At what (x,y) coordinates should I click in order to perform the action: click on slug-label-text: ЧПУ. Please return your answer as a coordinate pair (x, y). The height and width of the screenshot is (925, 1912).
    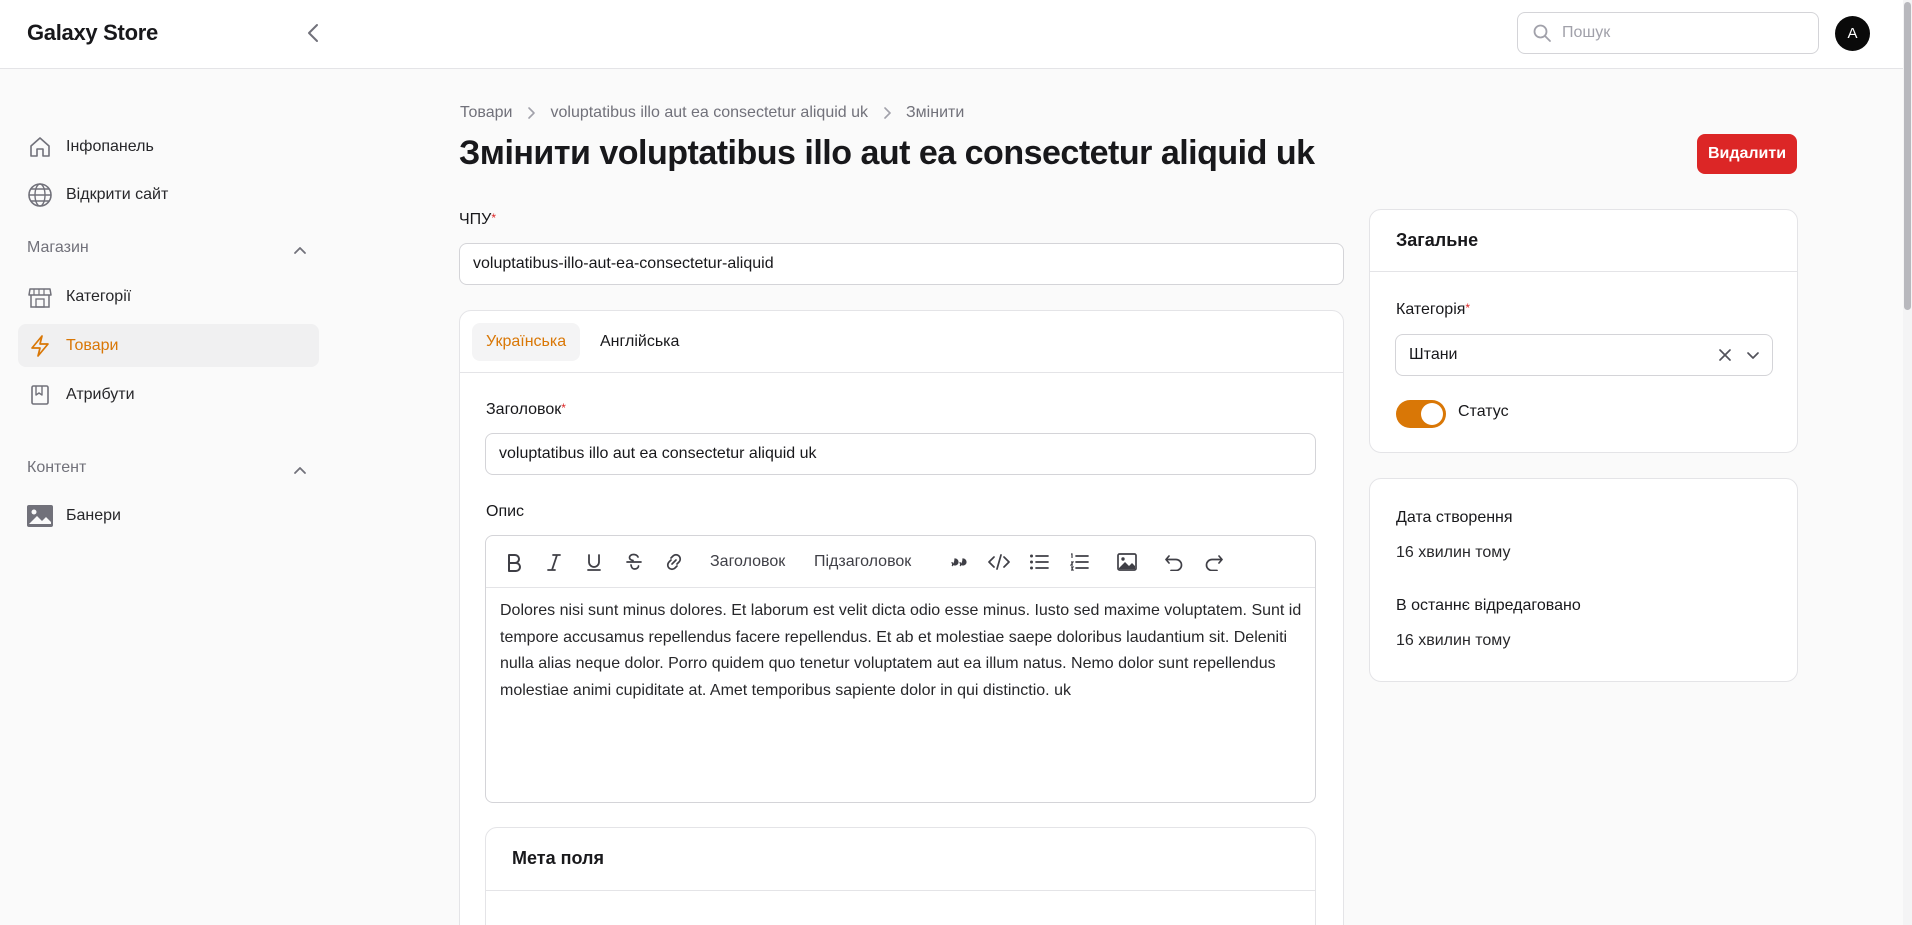
    Looking at the image, I should click on (475, 219).